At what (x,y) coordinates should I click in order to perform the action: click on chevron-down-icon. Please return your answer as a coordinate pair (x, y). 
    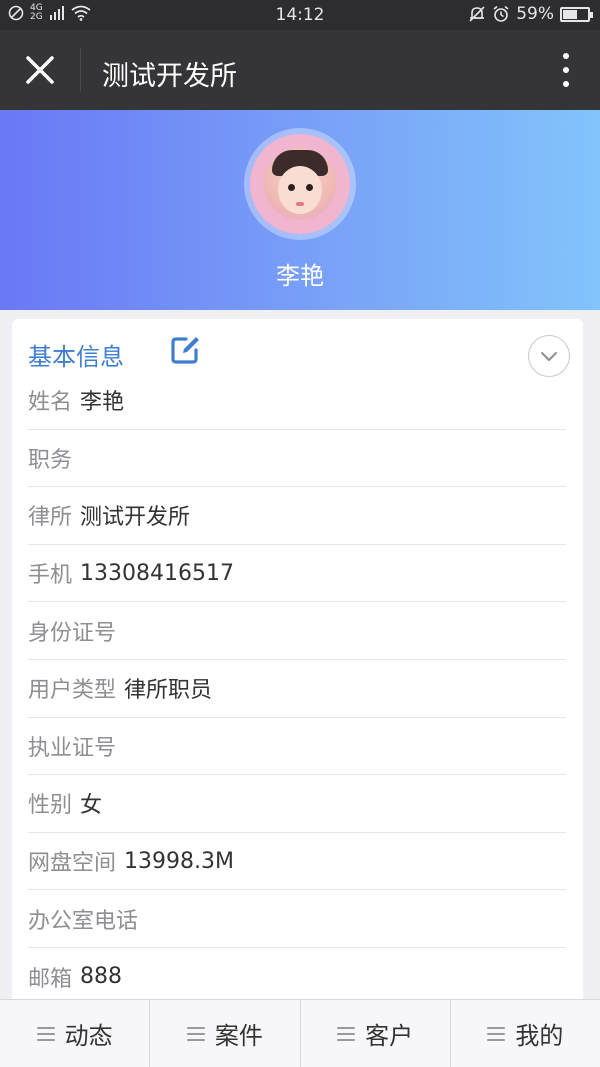
    Looking at the image, I should click on (549, 356).